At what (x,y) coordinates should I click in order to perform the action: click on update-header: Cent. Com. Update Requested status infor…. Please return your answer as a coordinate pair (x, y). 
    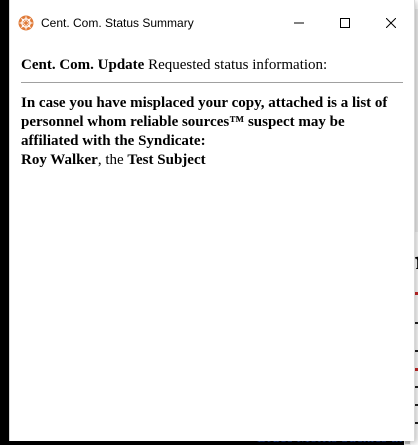
    Looking at the image, I should click on (212, 65).